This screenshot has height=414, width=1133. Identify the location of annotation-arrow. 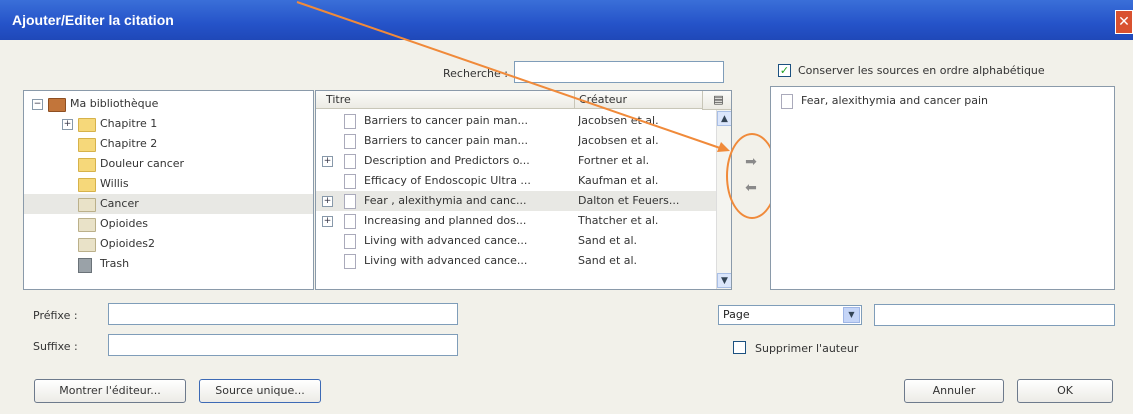
(513, 76).